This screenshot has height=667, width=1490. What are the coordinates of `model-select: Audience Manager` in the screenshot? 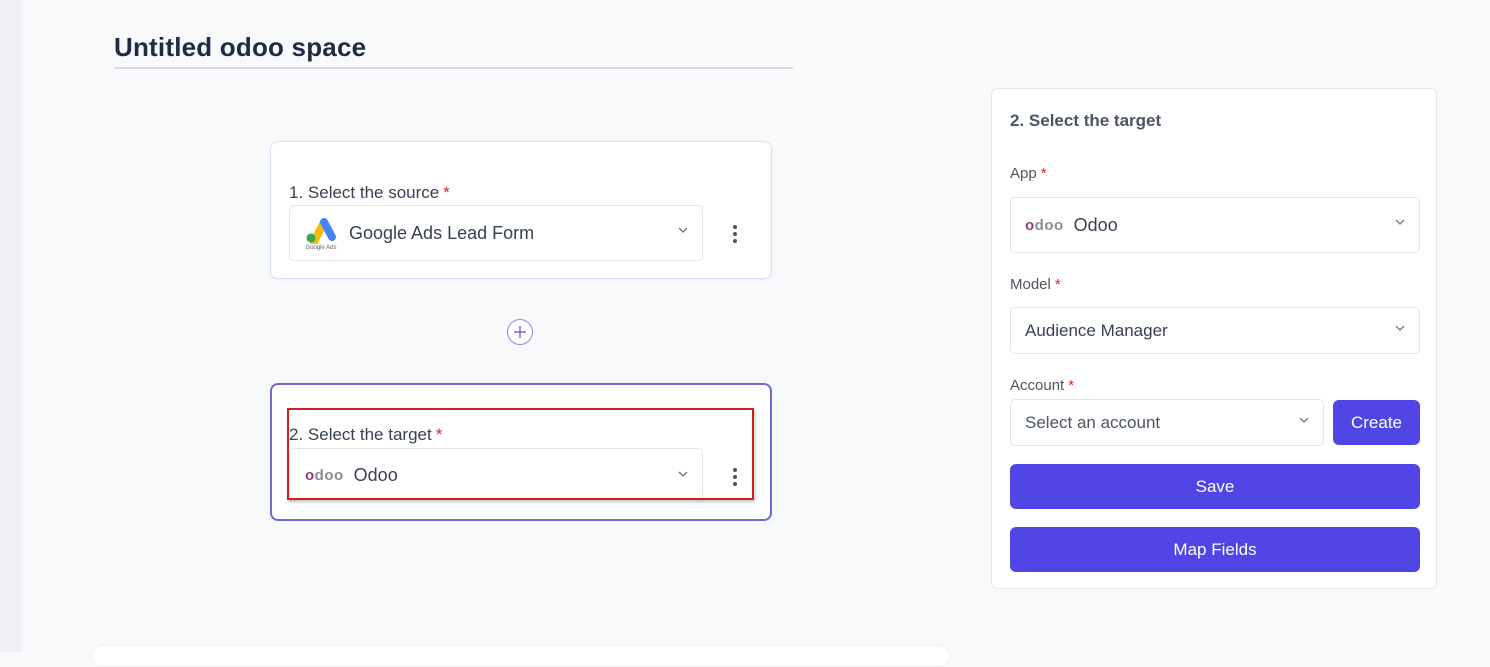 It's located at (1215, 330).